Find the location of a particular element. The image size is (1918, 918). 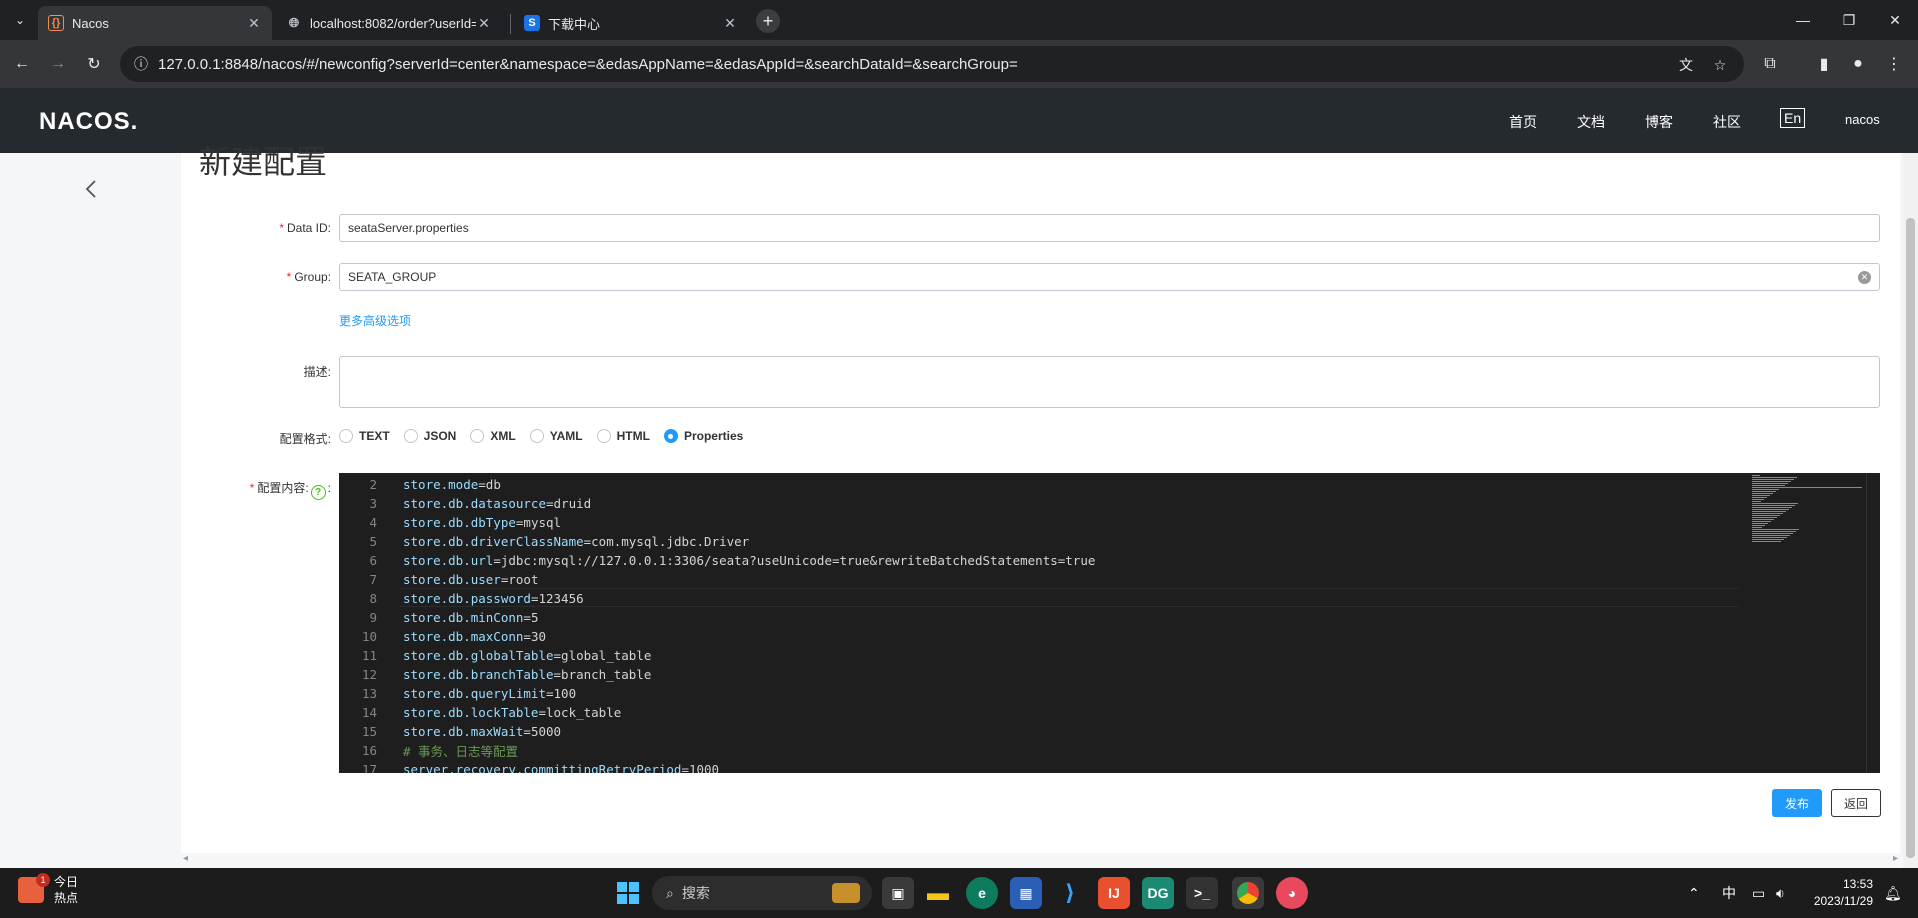

system-clock: 13:53 2023/11/29 is located at coordinates (1839, 893).